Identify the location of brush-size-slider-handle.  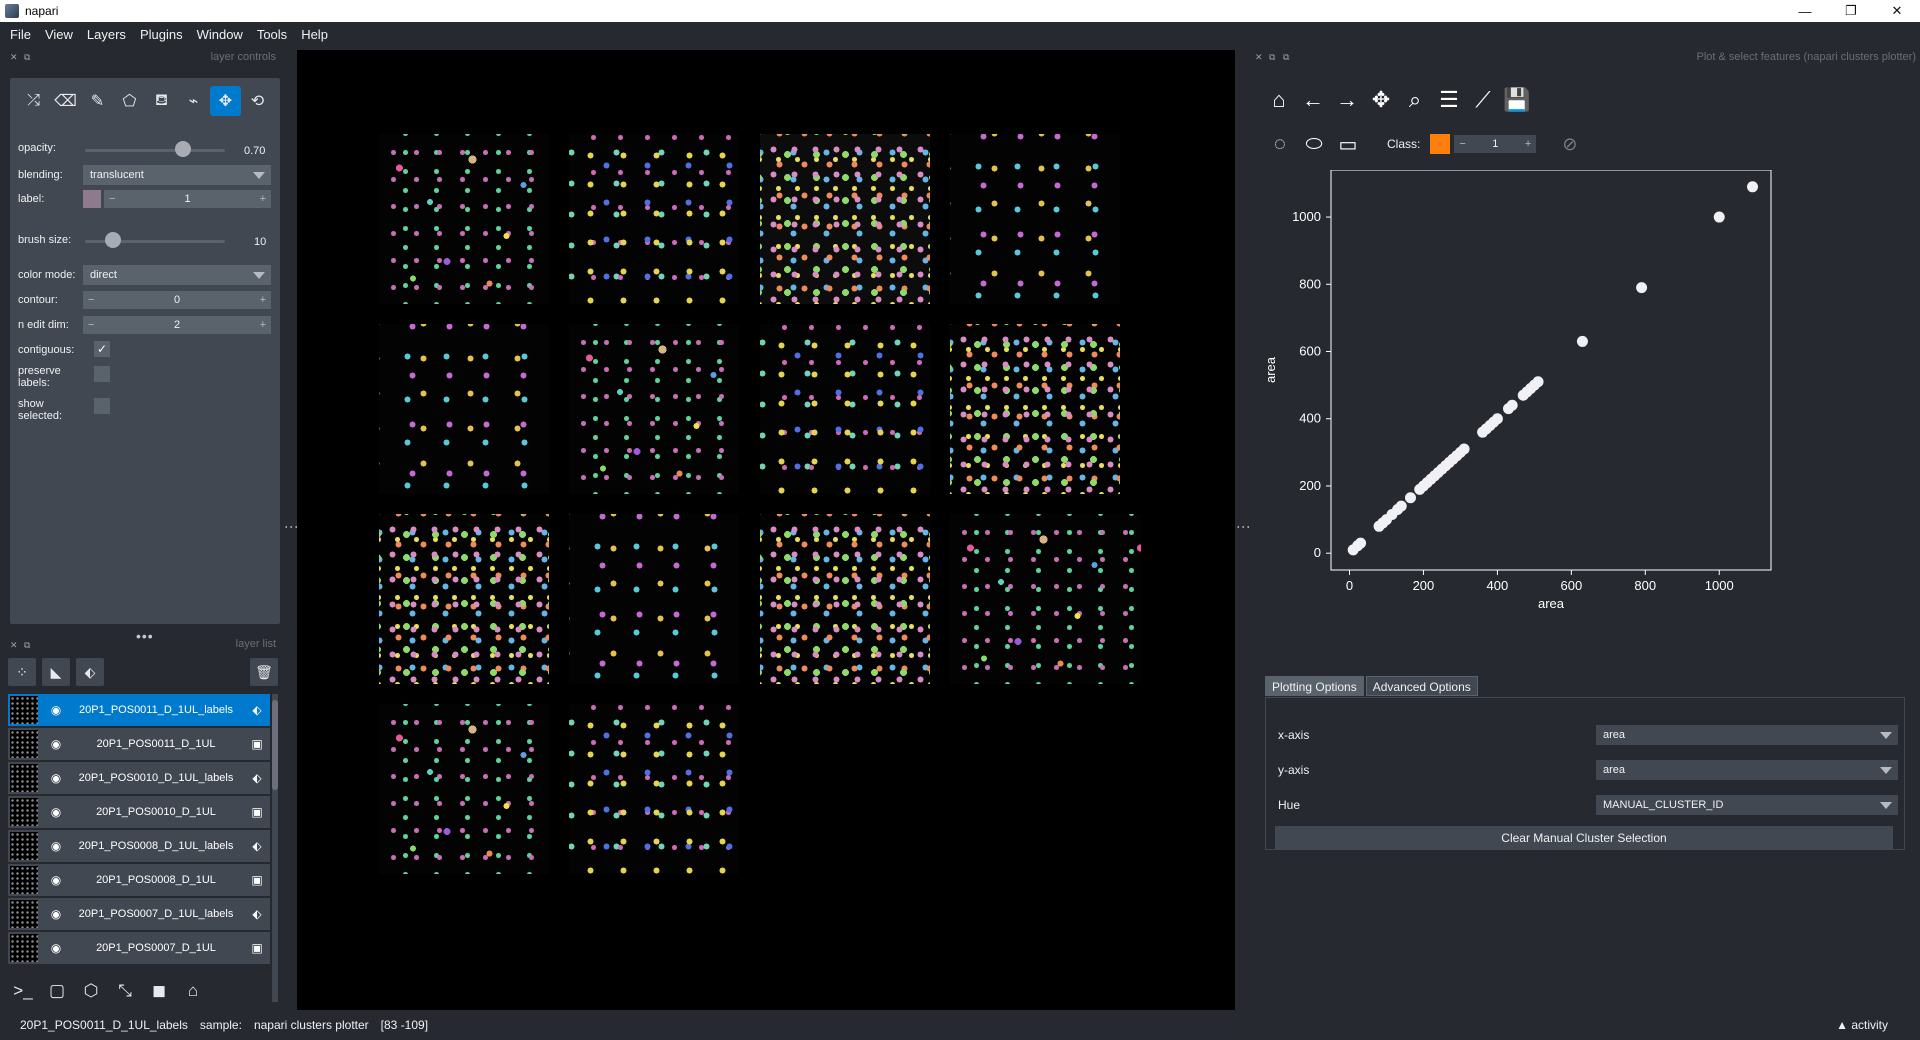
(113, 240).